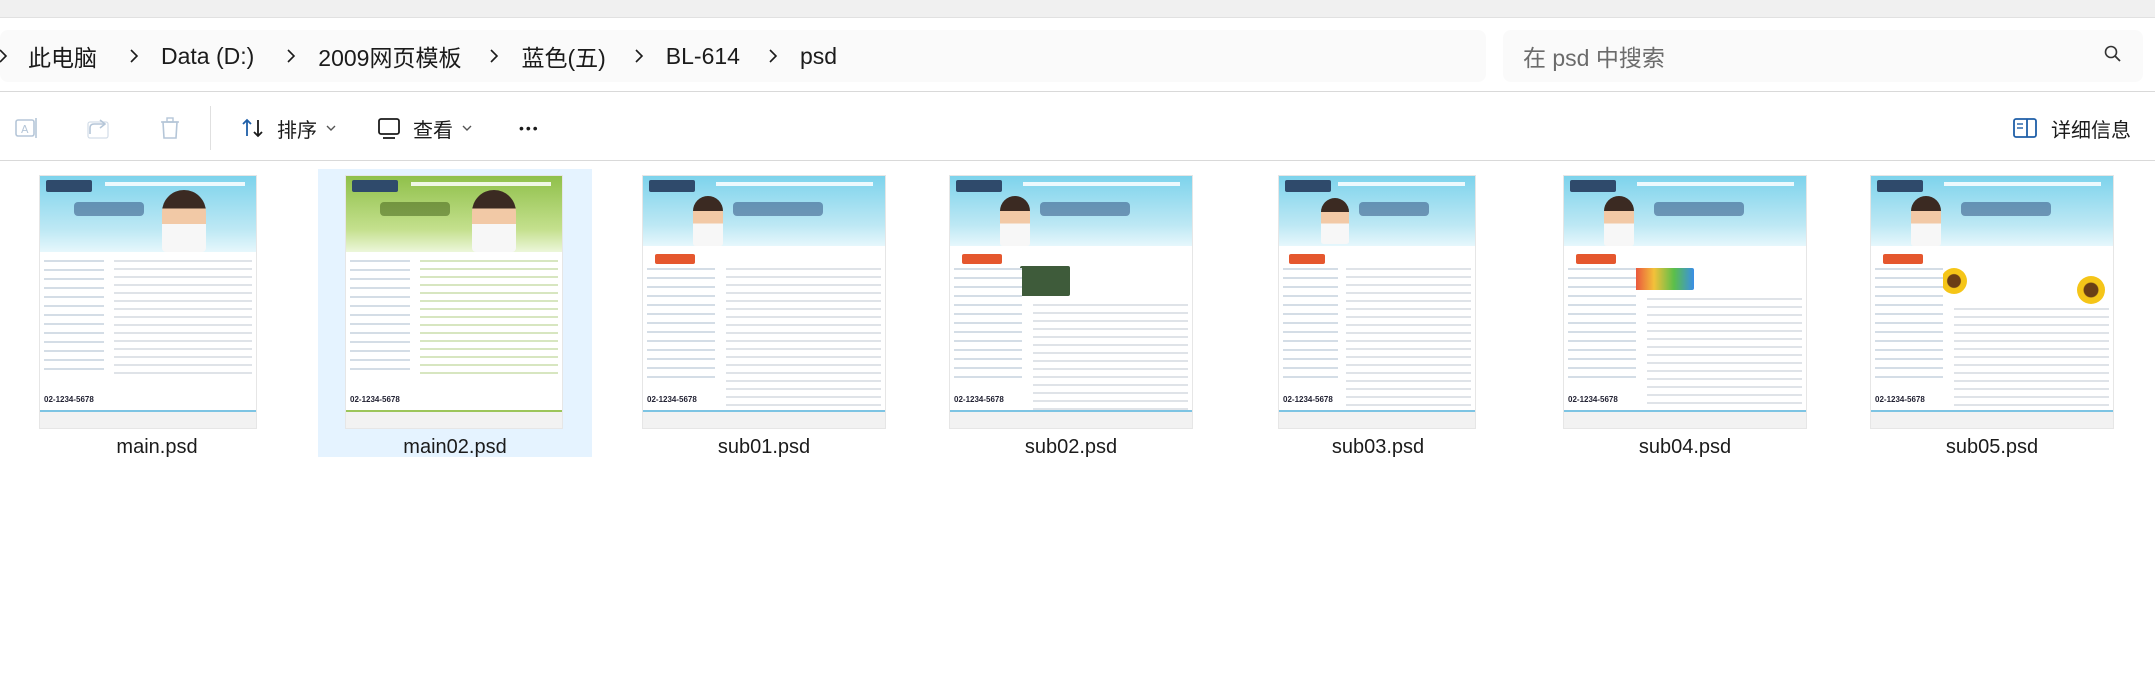 The image size is (2155, 699). Describe the element at coordinates (563, 56) in the screenshot. I see `breadcrumb-item-blue: 蓝色(五)` at that location.